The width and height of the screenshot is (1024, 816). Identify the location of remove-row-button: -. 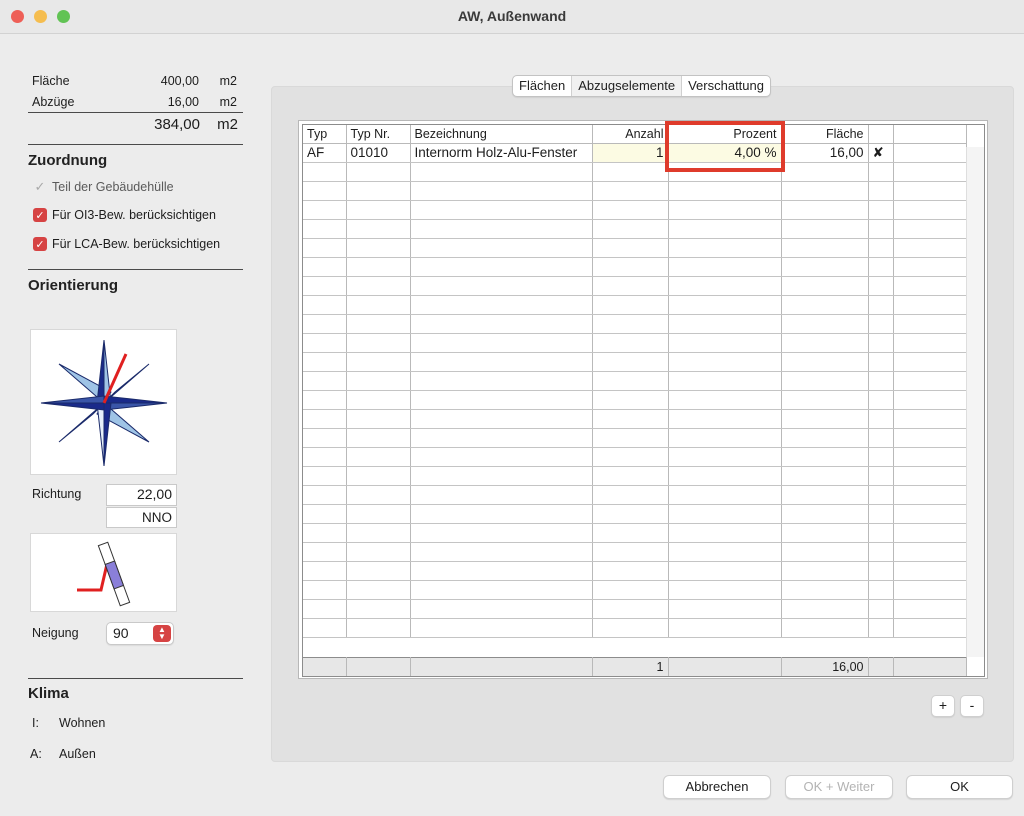
(972, 706).